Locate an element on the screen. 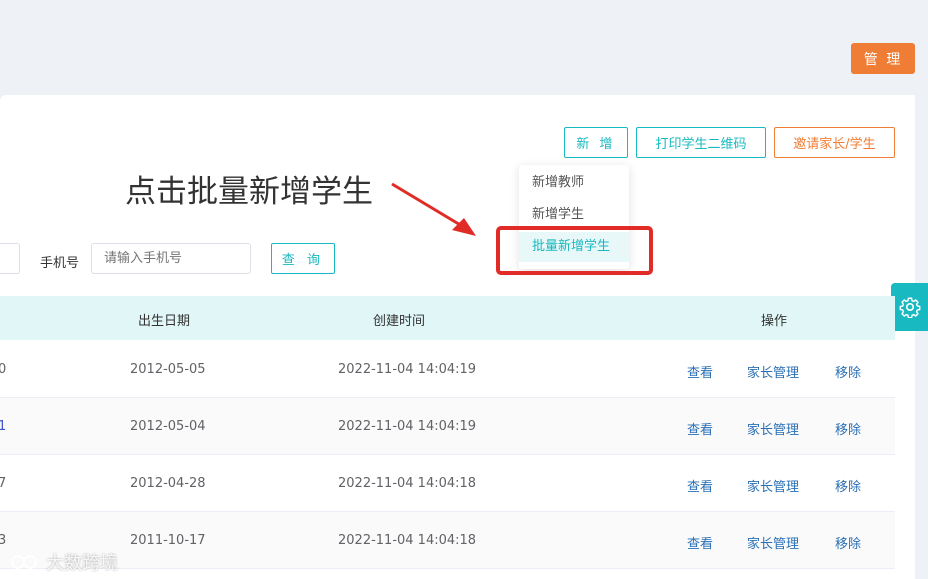 The image size is (928, 579). cell-id: 3 is located at coordinates (3, 540).